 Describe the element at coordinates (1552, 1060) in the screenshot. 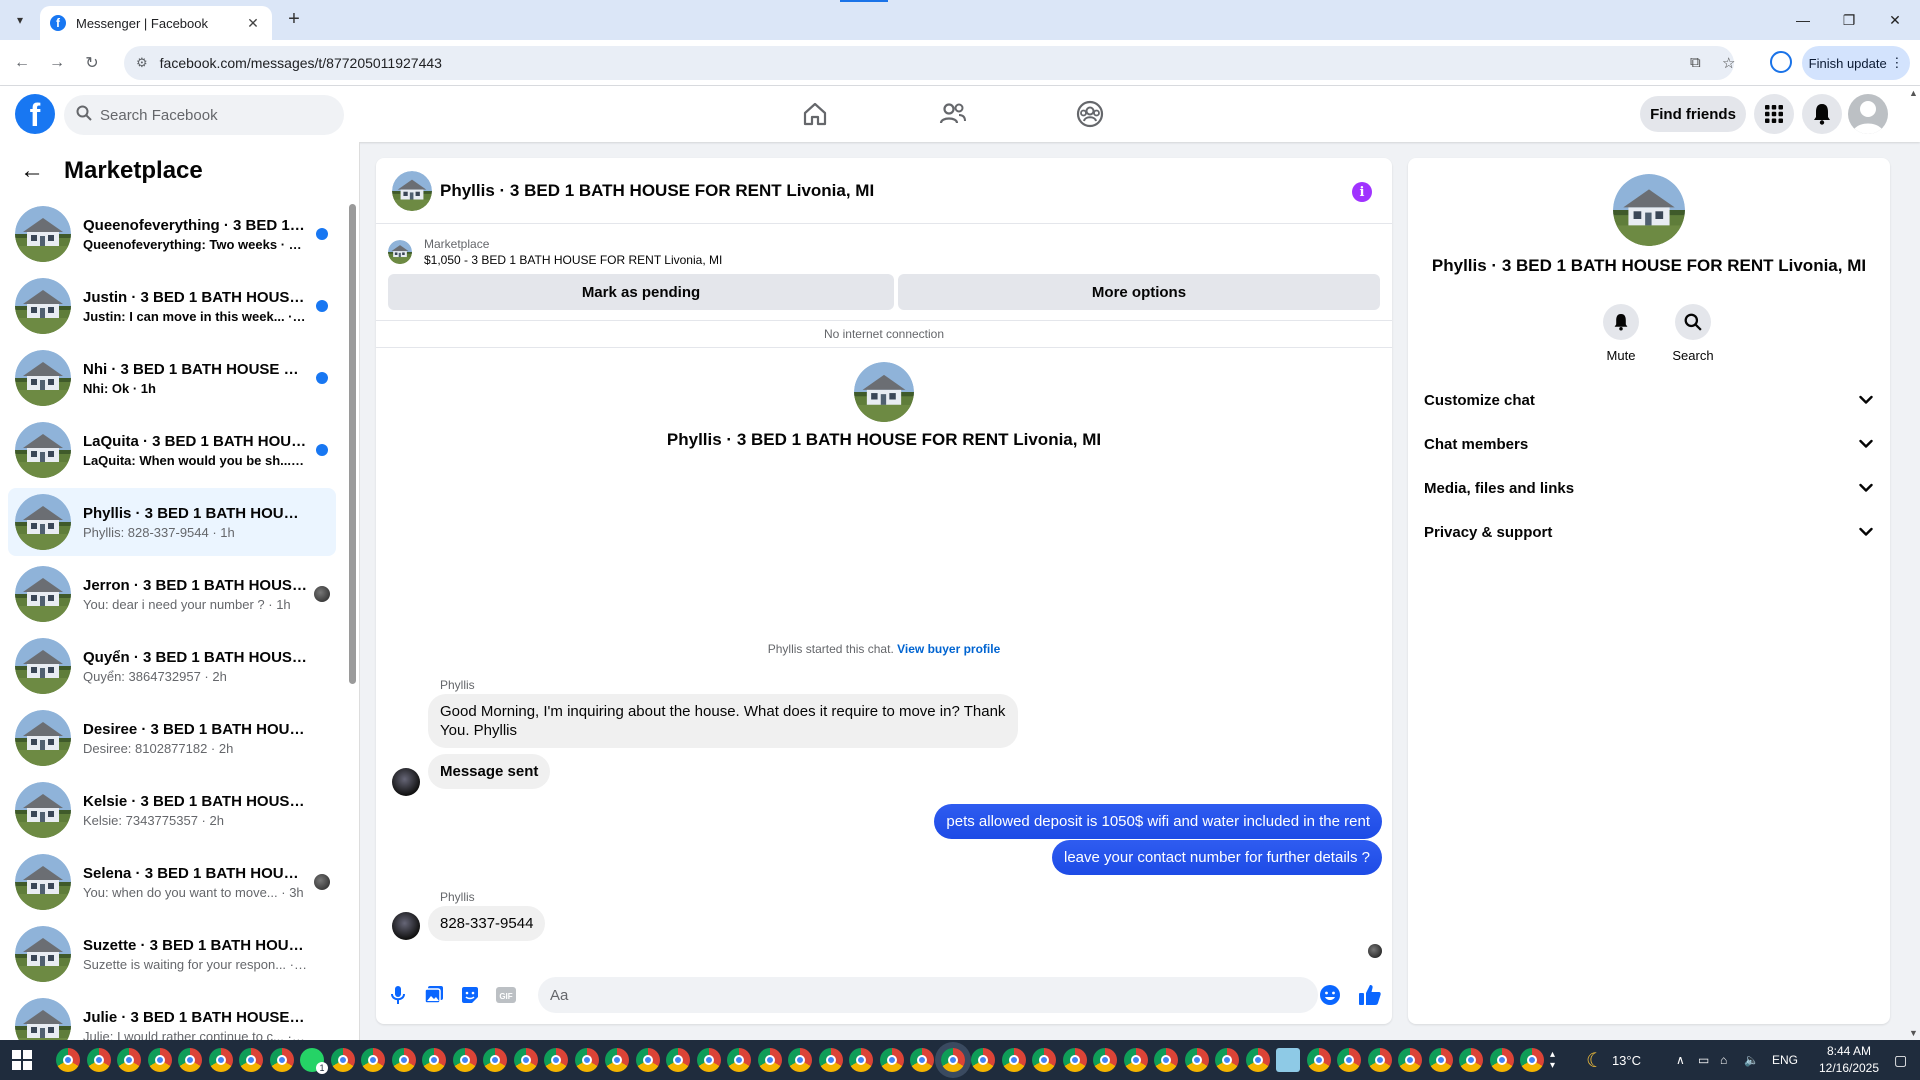

I see `taskbar-overflow-chevrons: ▴ ▾` at that location.